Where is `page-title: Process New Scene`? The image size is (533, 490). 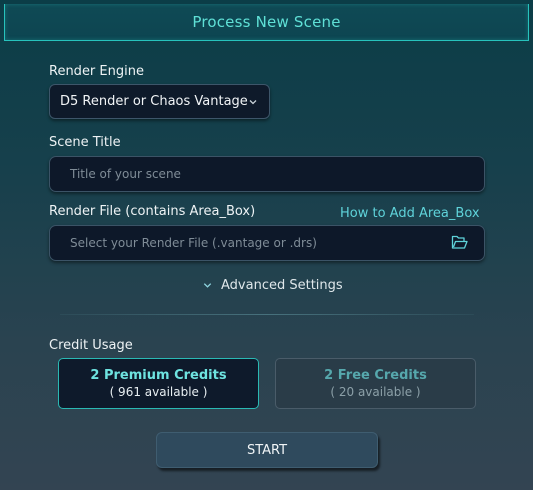
page-title: Process New Scene is located at coordinates (266, 22).